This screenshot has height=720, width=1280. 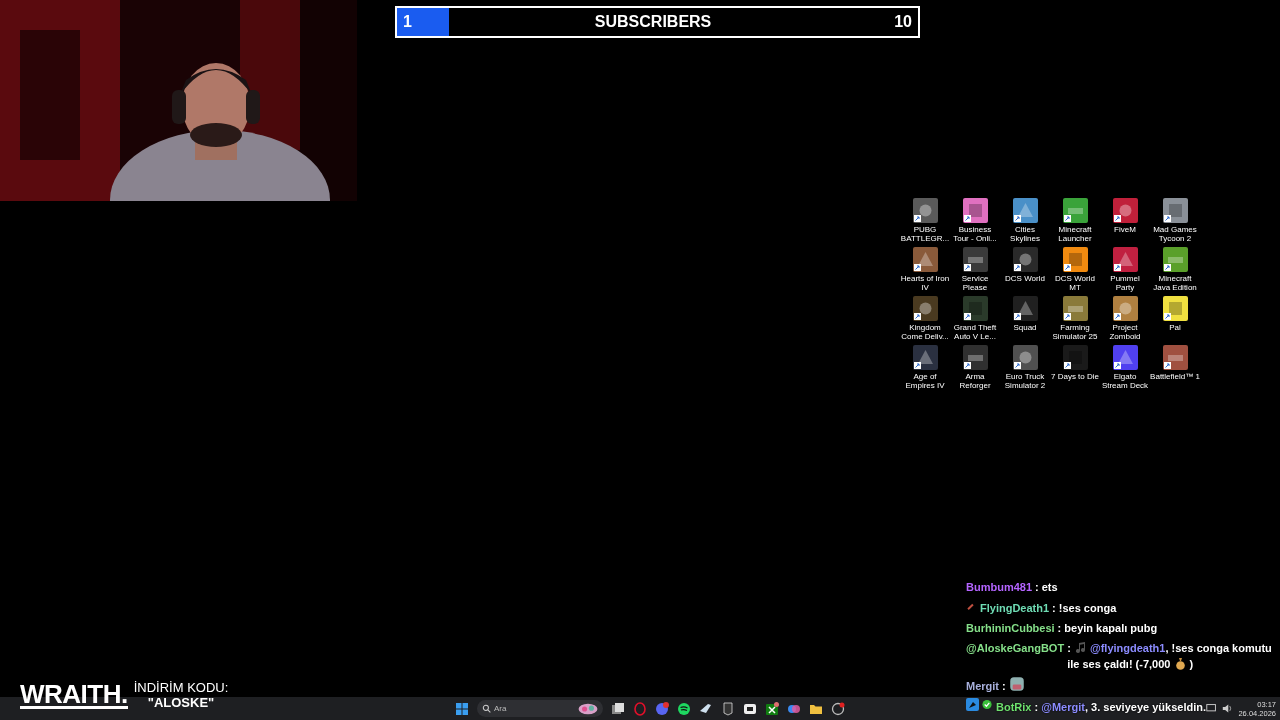 What do you see at coordinates (1175, 368) in the screenshot?
I see `desktop-shortcut: Battlefield™ 1` at bounding box center [1175, 368].